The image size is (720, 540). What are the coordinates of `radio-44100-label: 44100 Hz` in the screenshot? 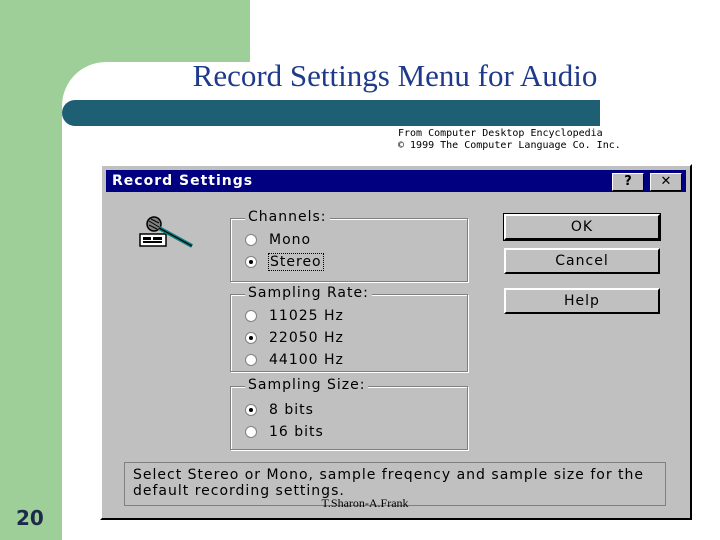 It's located at (306, 360).